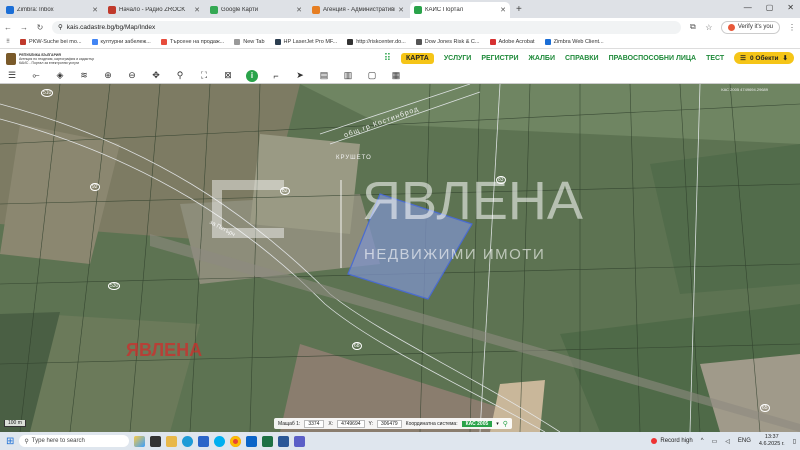  I want to click on menu-item-licensed-persons: ПРАВОСПОСОБНИ ЛИЦА, so click(653, 58).